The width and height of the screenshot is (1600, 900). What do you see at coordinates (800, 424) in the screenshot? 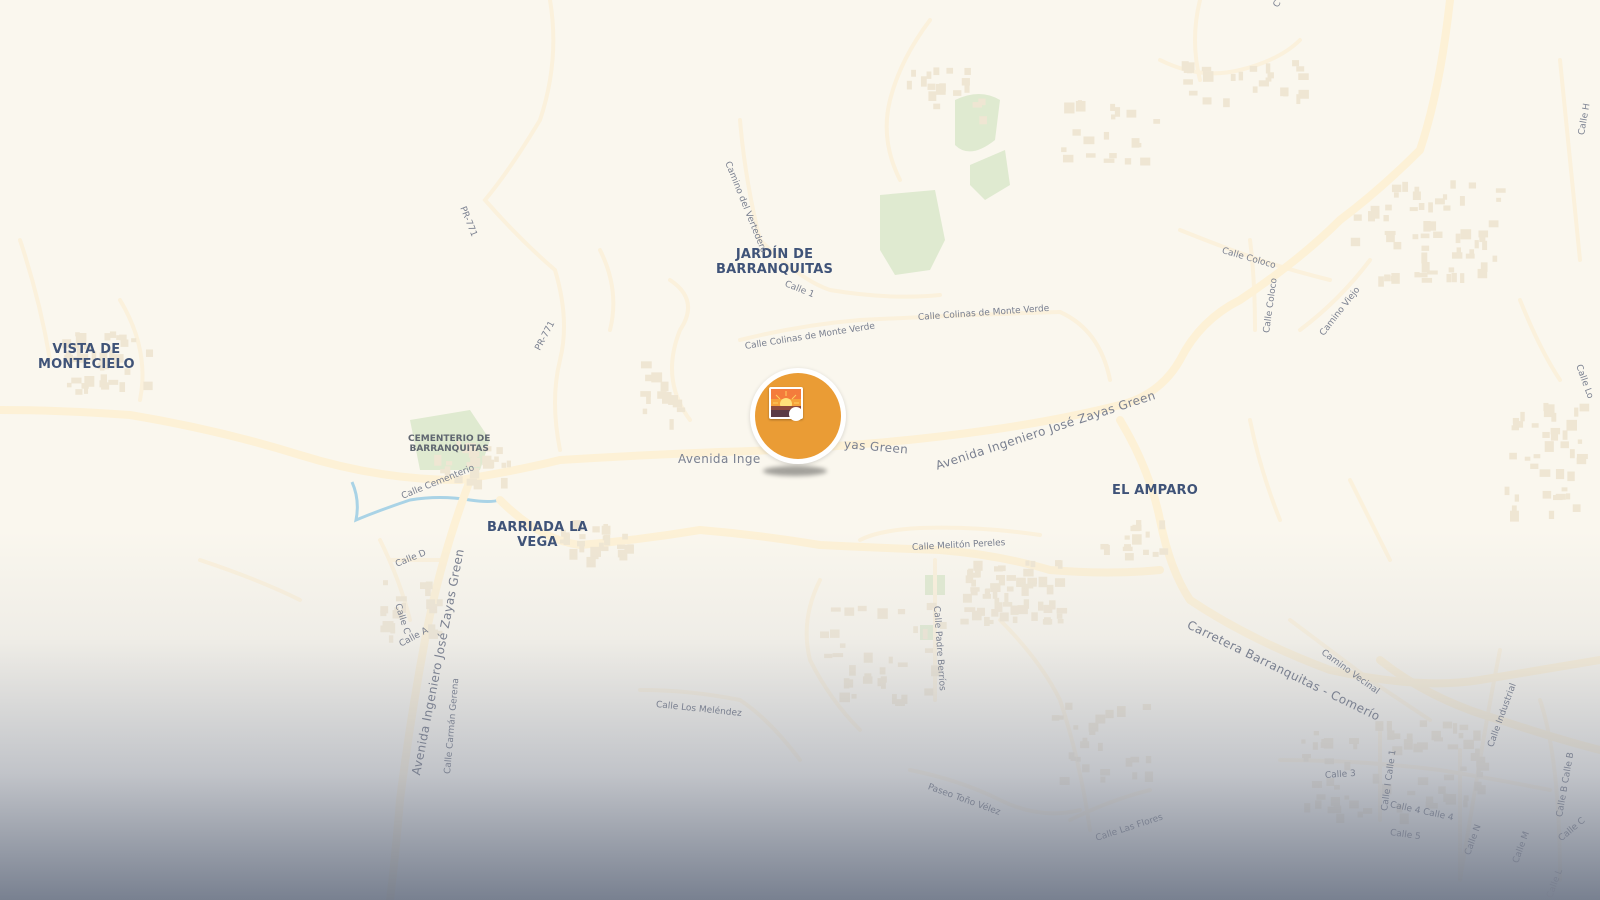
I see `photo-cluster-marker` at bounding box center [800, 424].